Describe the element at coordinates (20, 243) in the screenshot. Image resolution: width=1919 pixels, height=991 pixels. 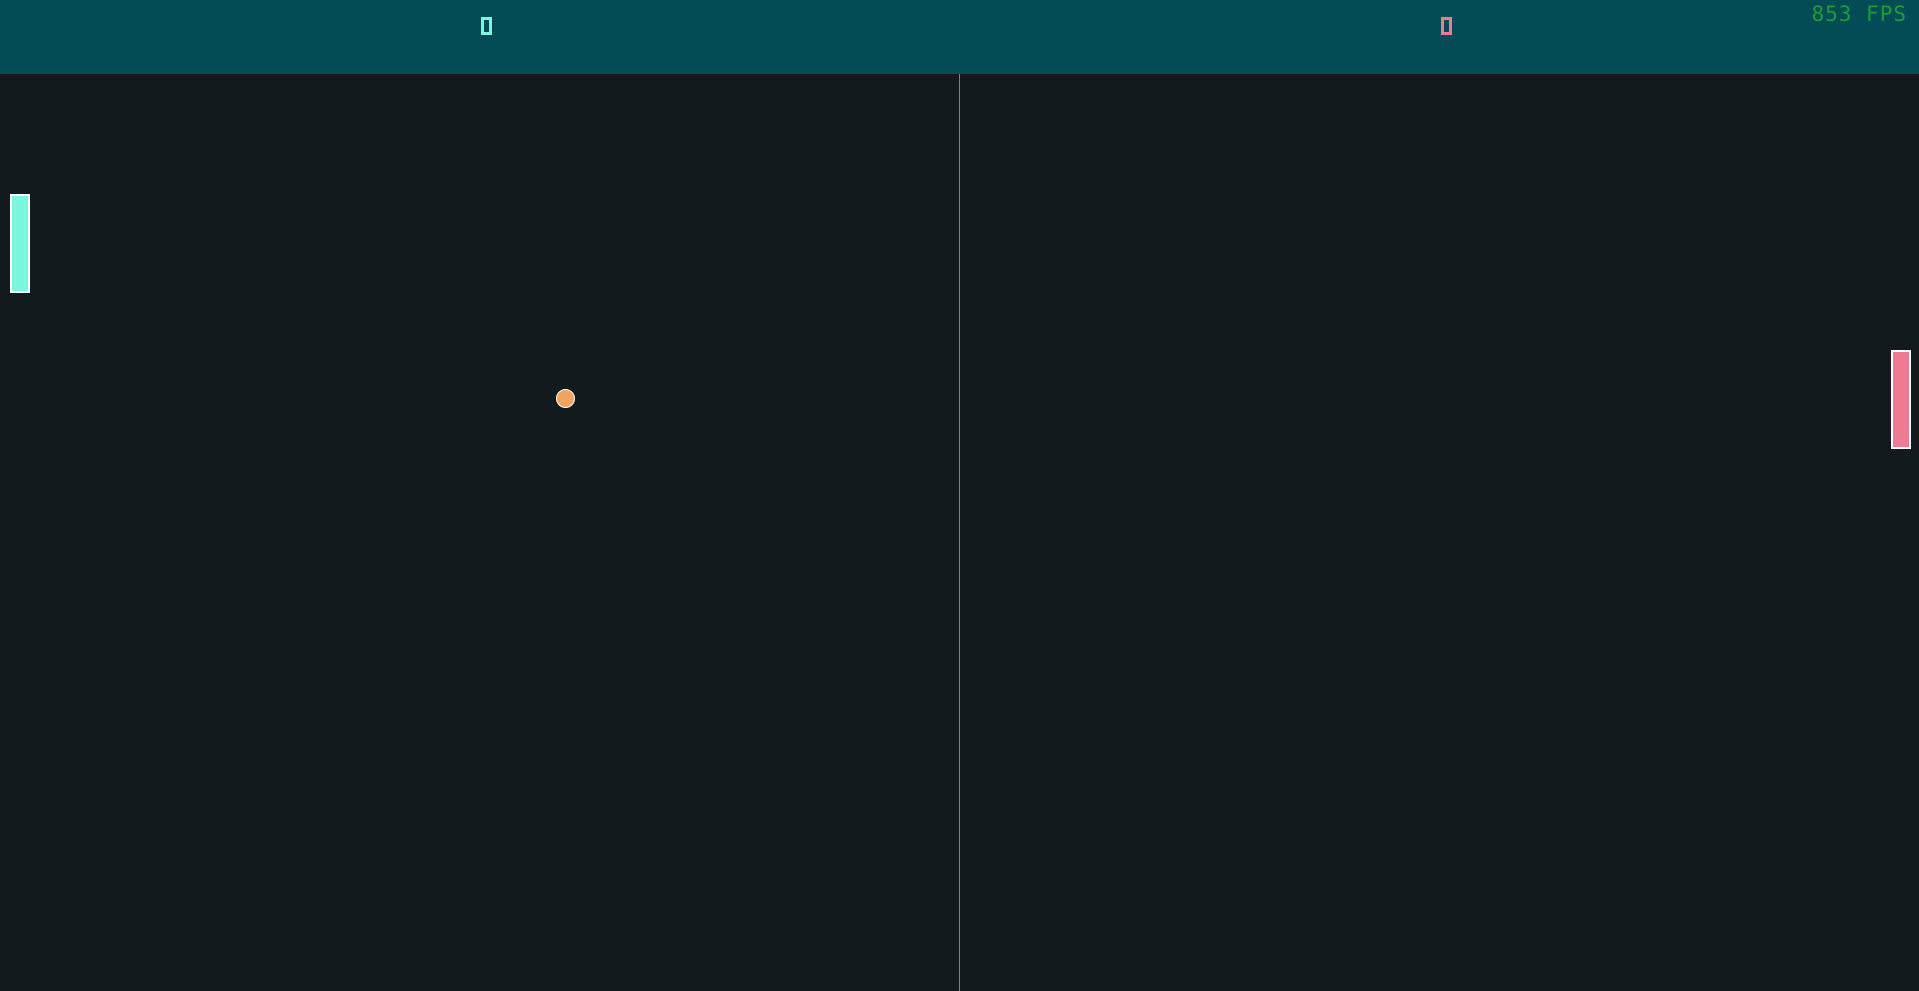
I see `left-paddle` at that location.